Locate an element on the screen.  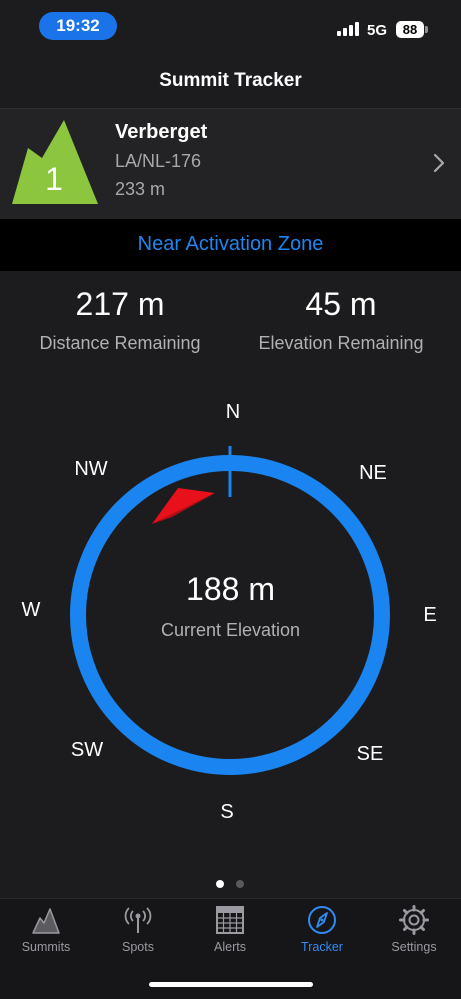
tab-tracker: Tracker is located at coordinates (322, 929).